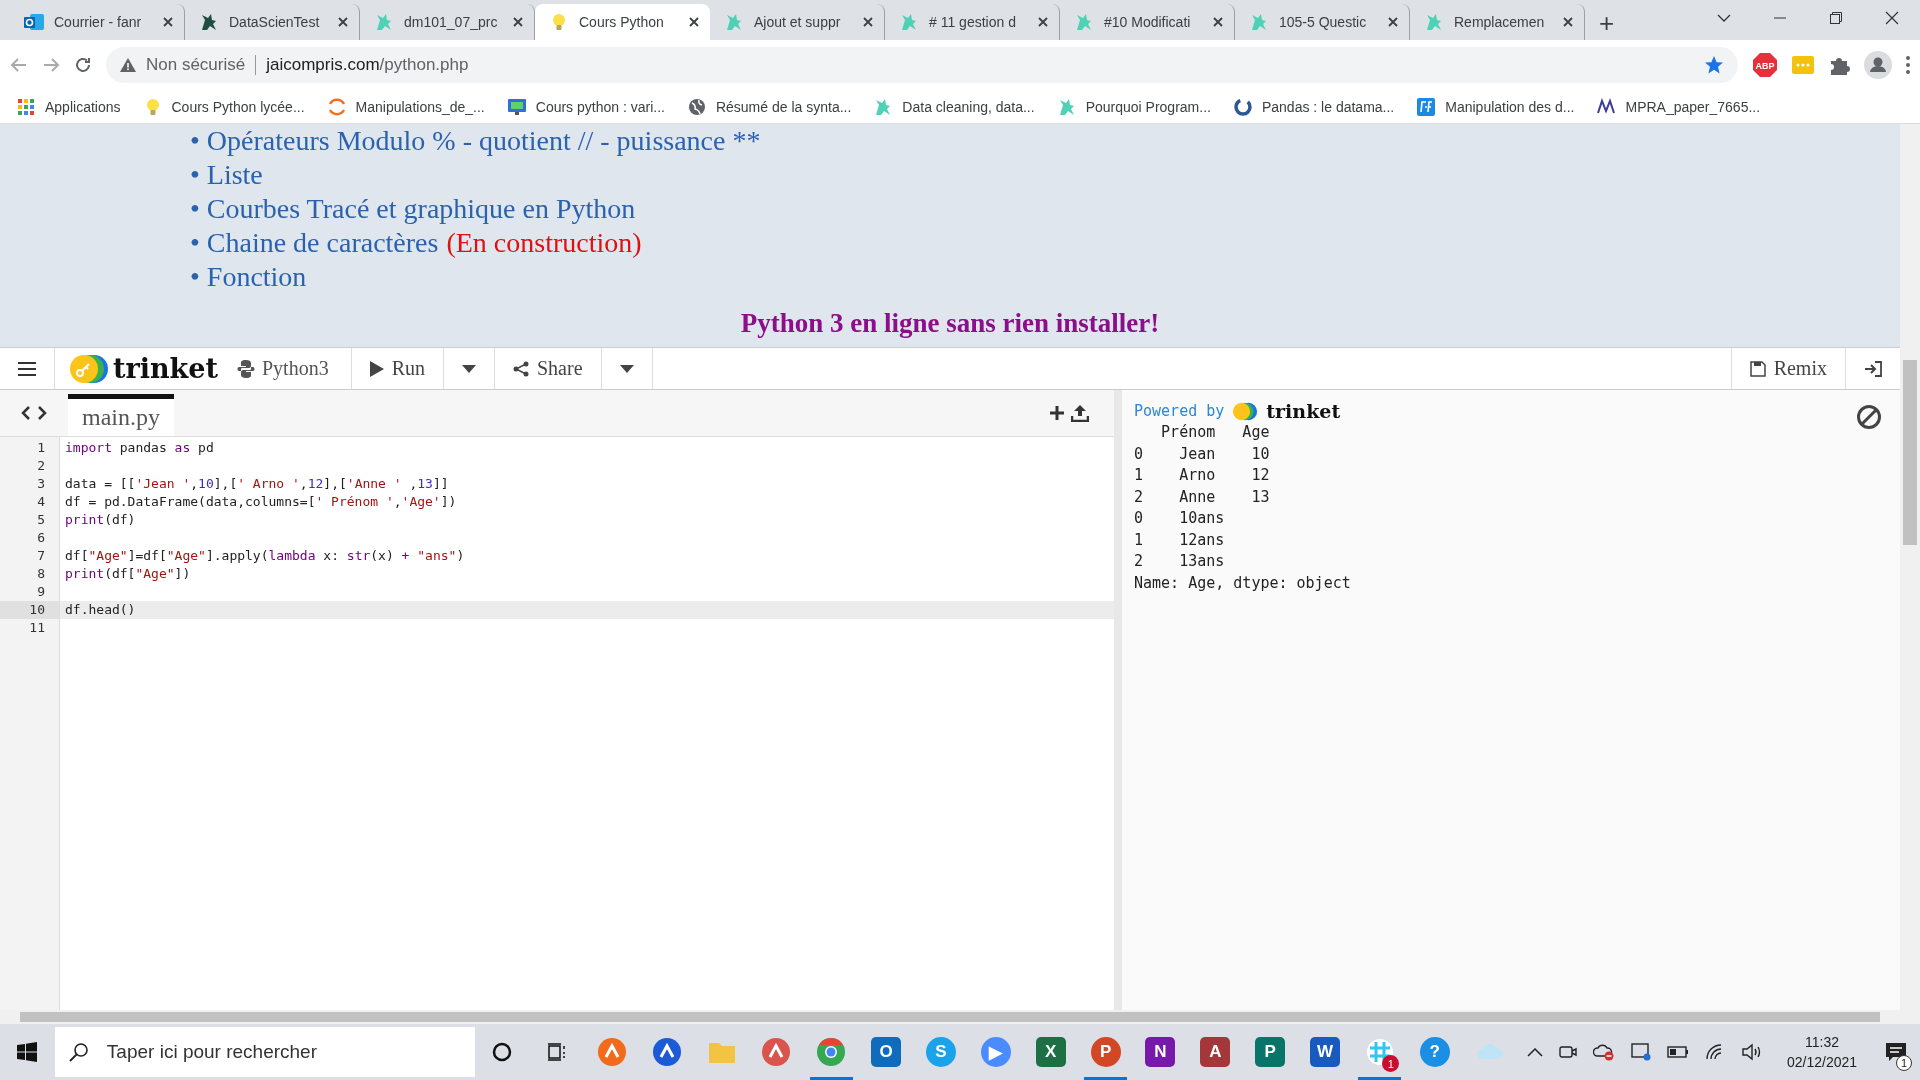 The height and width of the screenshot is (1080, 1920). What do you see at coordinates (264, 1052) in the screenshot?
I see `search-field: Taper ici pour rechercher` at bounding box center [264, 1052].